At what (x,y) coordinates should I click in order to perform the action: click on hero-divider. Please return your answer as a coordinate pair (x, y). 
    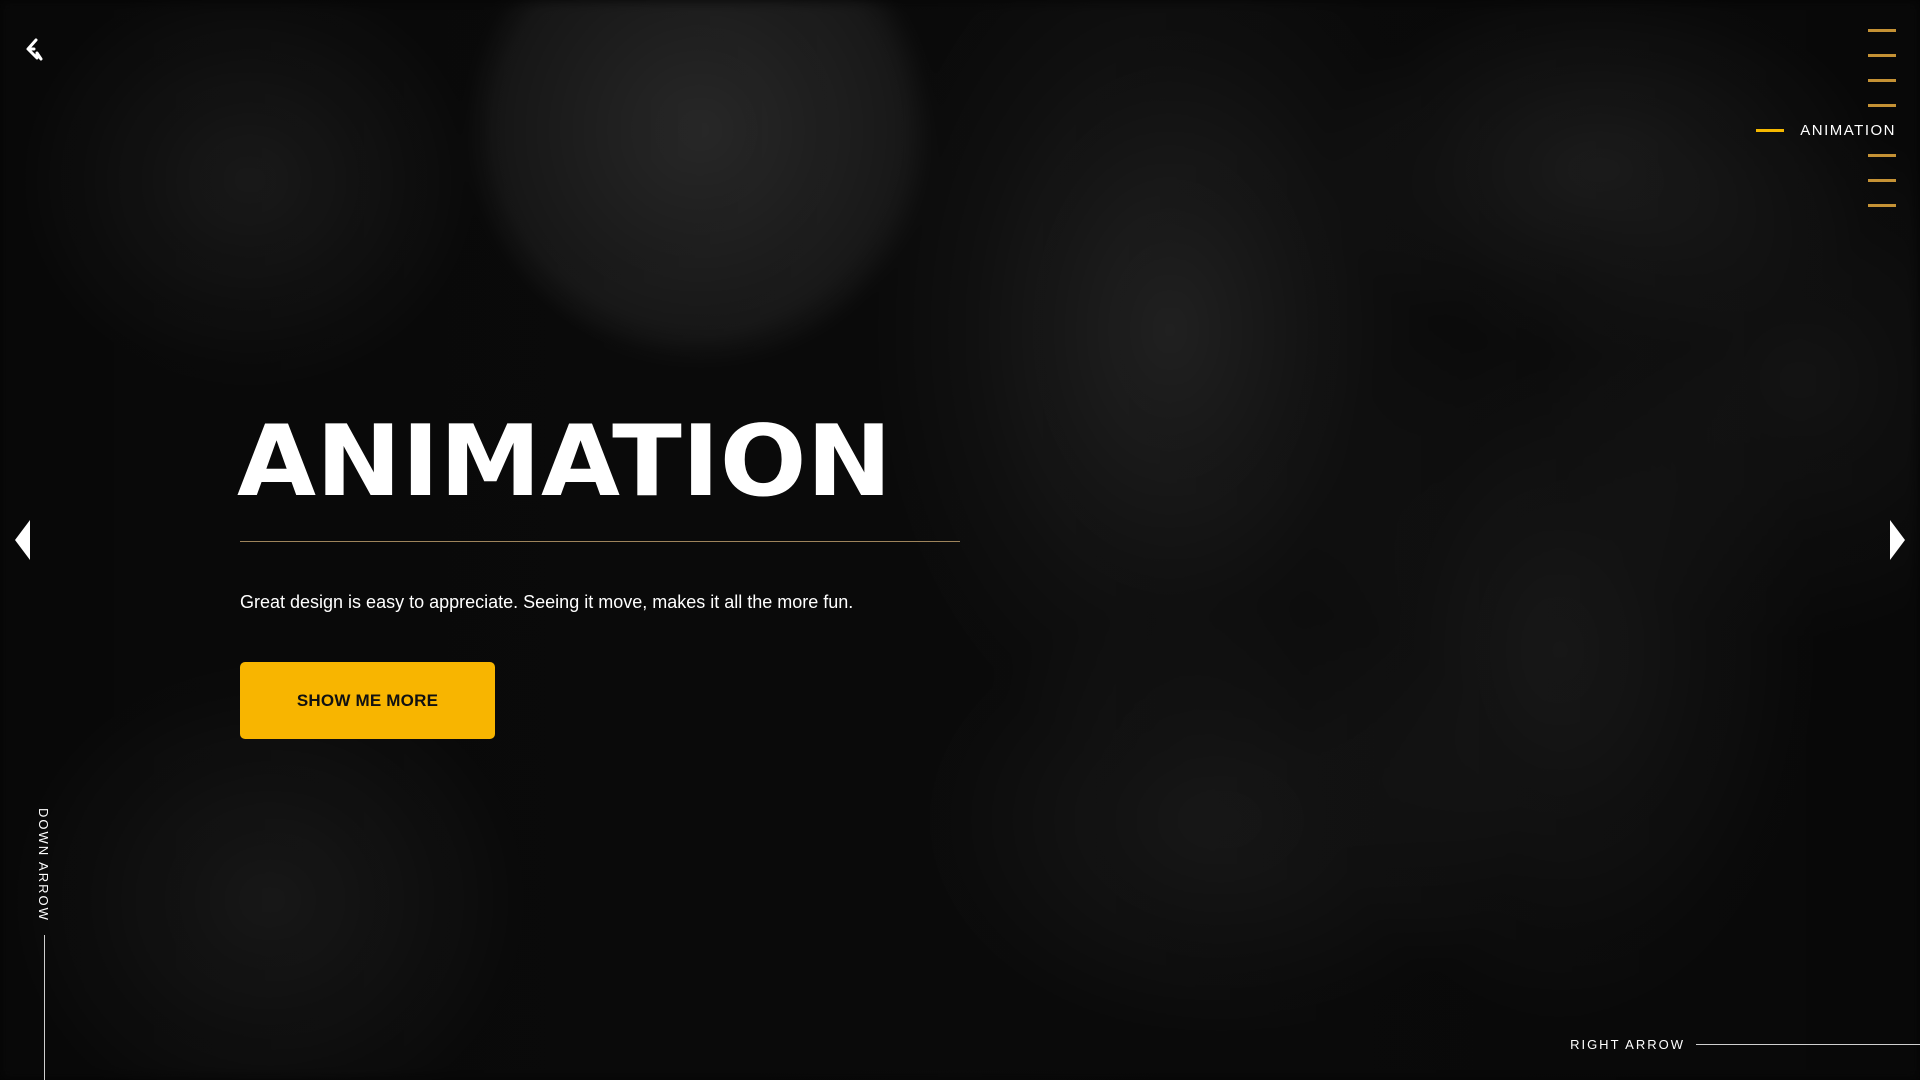
    Looking at the image, I should click on (600, 541).